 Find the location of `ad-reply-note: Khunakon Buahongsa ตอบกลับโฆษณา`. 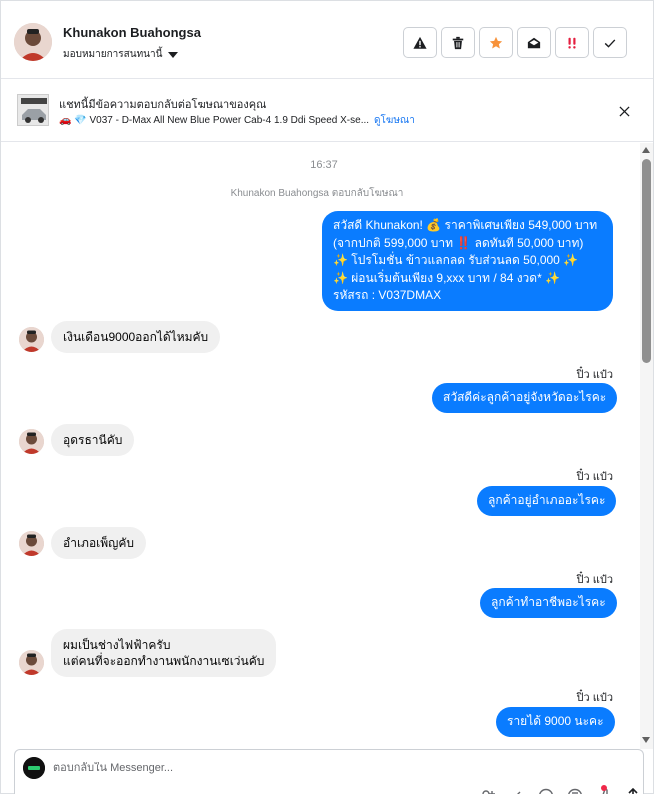

ad-reply-note: Khunakon Buahongsa ตอบกลับโฆษณา is located at coordinates (317, 193).